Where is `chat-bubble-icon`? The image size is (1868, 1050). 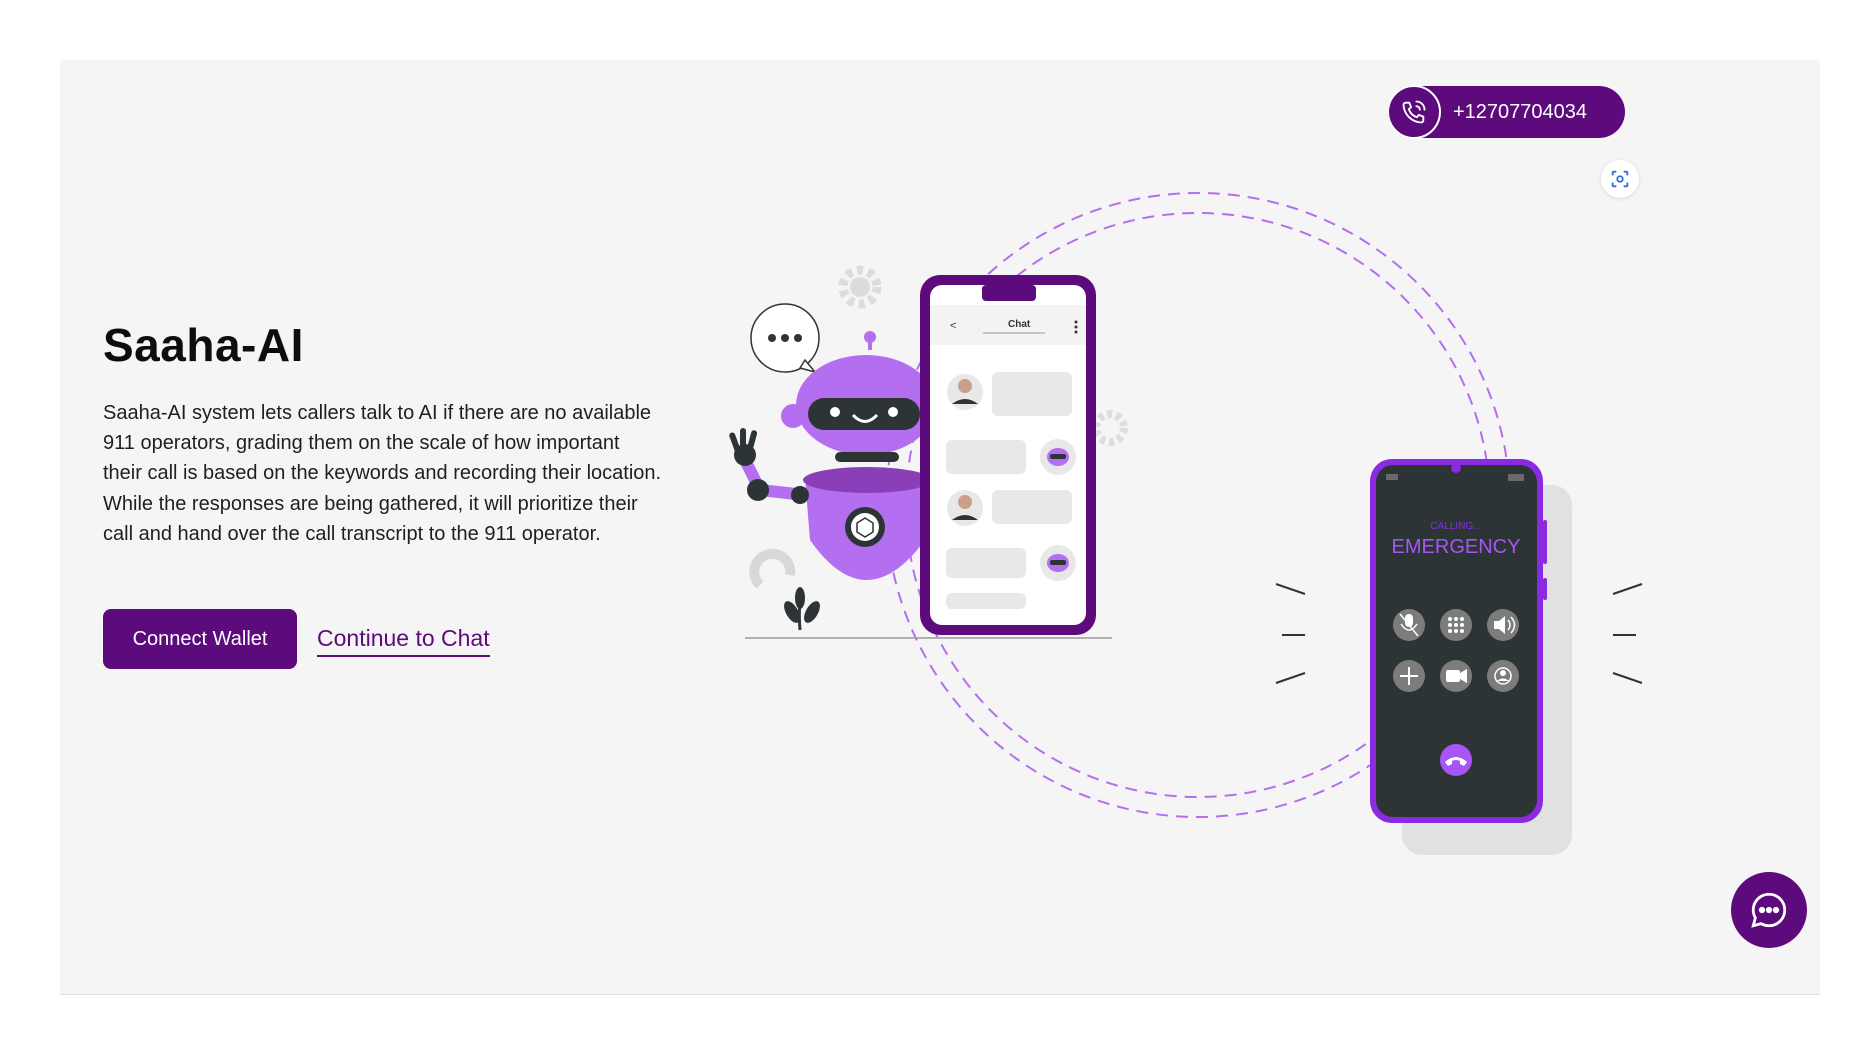 chat-bubble-icon is located at coordinates (1769, 910).